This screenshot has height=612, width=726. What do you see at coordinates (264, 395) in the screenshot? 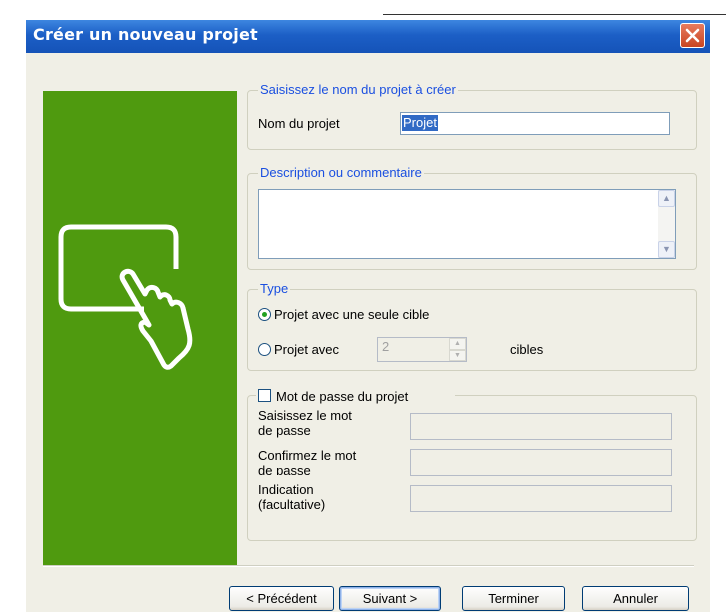
I see `password-checkbox` at bounding box center [264, 395].